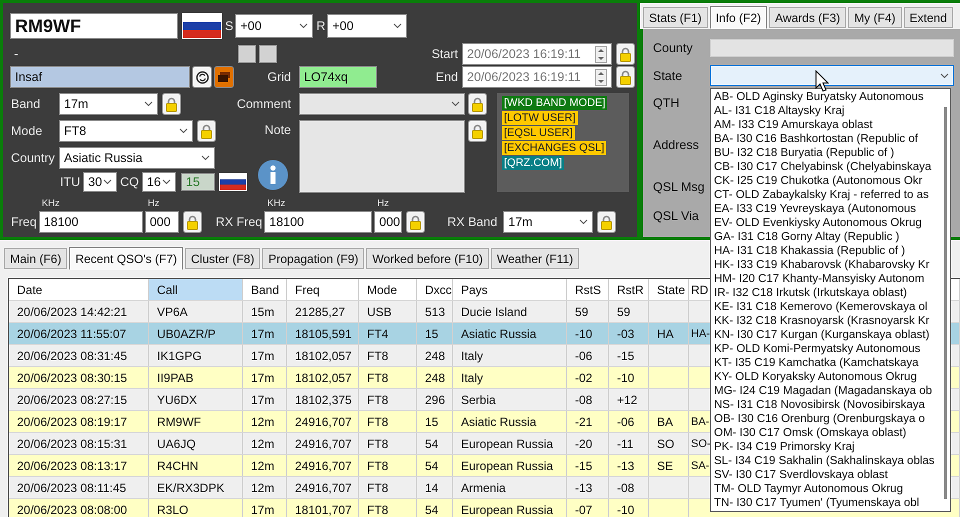 Image resolution: width=960 pixels, height=517 pixels. What do you see at coordinates (815, 349) in the screenshot?
I see `dropdown-option: KP- OLD Komi-Permyatsky Autonomous` at bounding box center [815, 349].